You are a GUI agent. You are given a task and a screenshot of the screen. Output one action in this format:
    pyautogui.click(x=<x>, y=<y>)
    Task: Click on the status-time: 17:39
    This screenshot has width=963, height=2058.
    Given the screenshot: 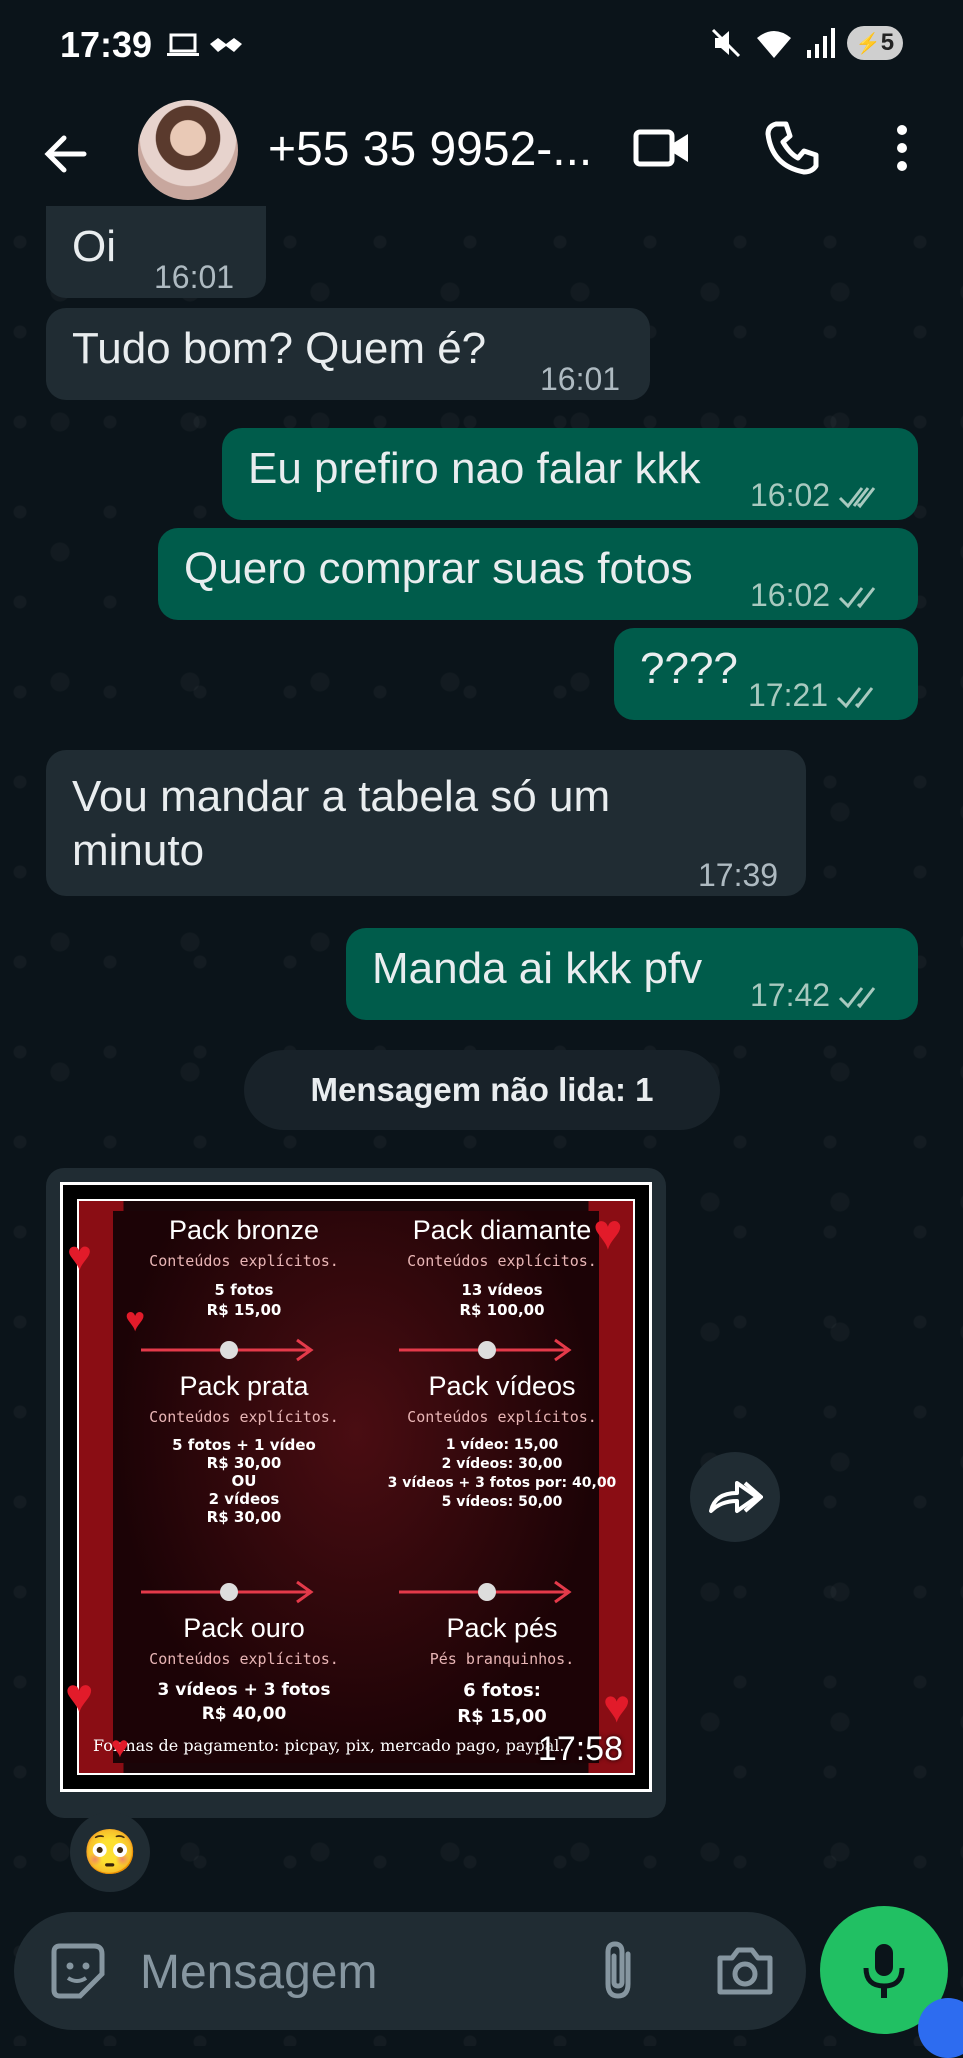 What is the action you would take?
    pyautogui.click(x=106, y=44)
    